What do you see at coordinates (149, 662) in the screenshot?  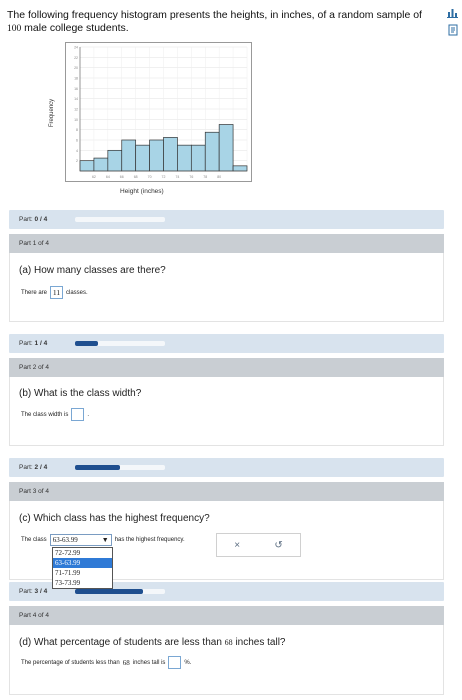 I see `answer-d-mid: inches tall is` at bounding box center [149, 662].